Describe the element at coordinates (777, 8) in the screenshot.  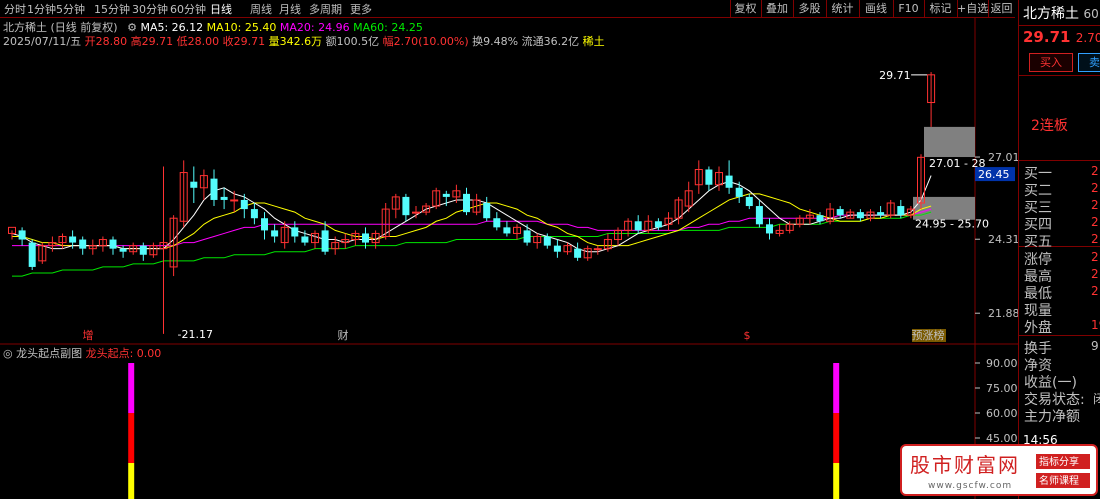
I see `toolbar-button-1: 叠加` at that location.